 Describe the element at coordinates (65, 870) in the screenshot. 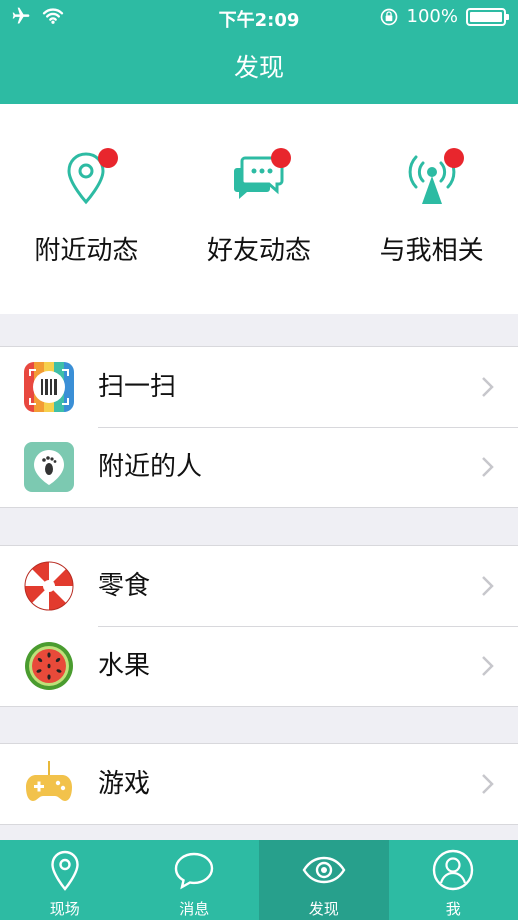

I see `location-pin-icon` at that location.